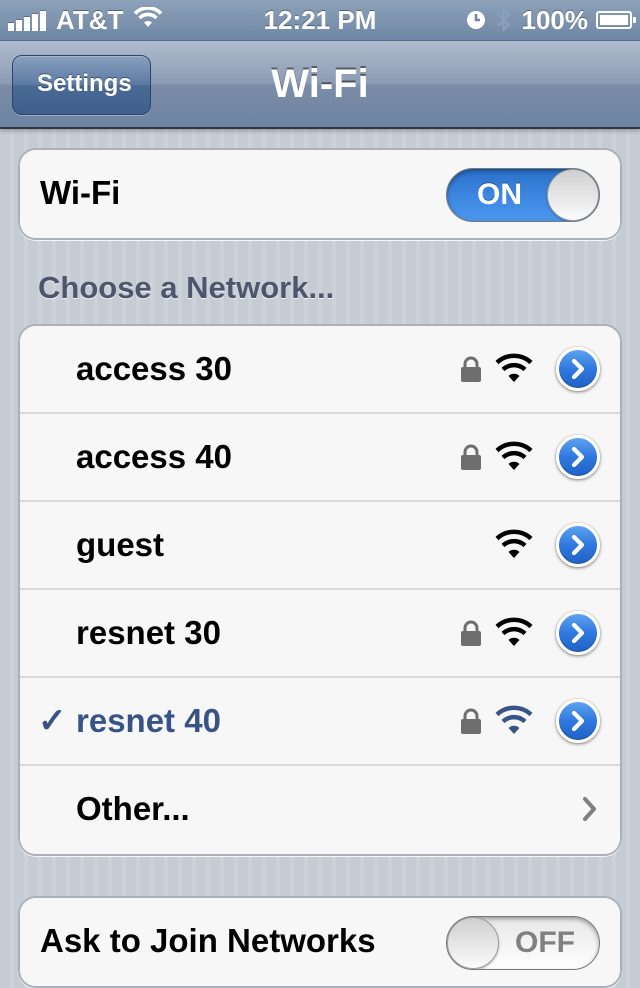  Describe the element at coordinates (320, 634) in the screenshot. I see `network-row-resnet-30: resnet 30` at that location.